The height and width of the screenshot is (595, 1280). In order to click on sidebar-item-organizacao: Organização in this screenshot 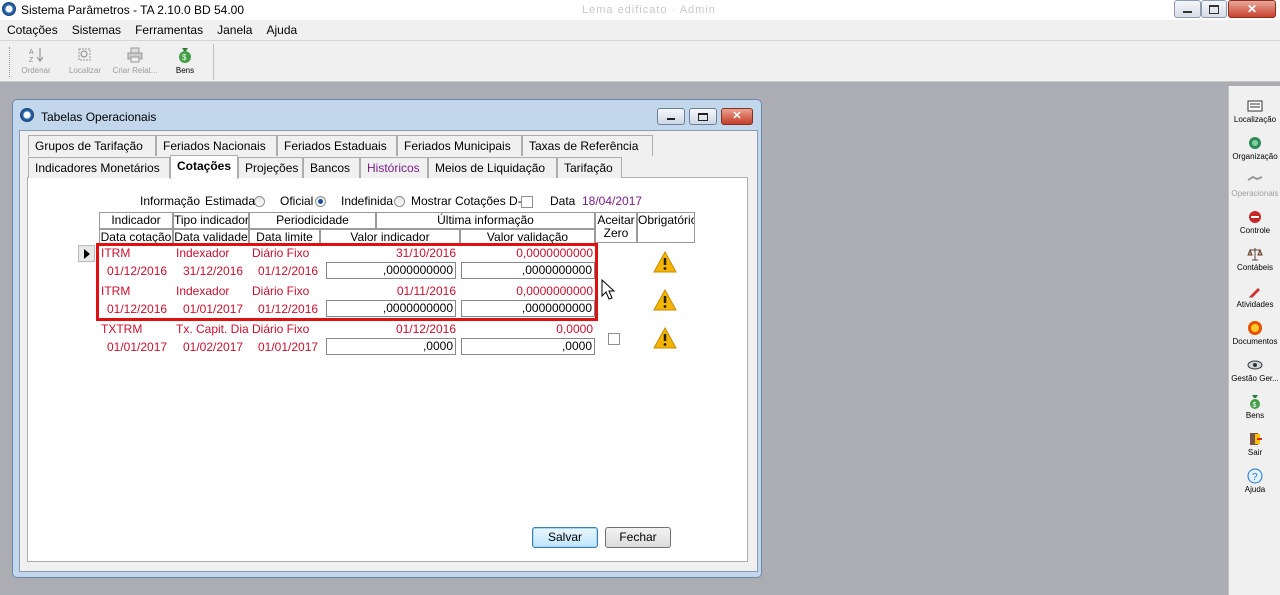, I will do `click(1254, 150)`.